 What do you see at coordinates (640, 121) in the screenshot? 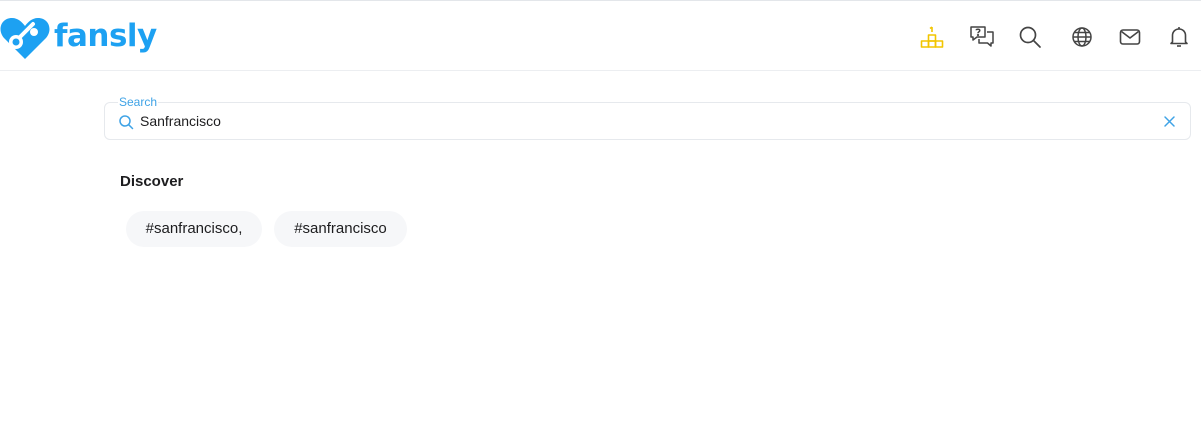
I see `search-input` at bounding box center [640, 121].